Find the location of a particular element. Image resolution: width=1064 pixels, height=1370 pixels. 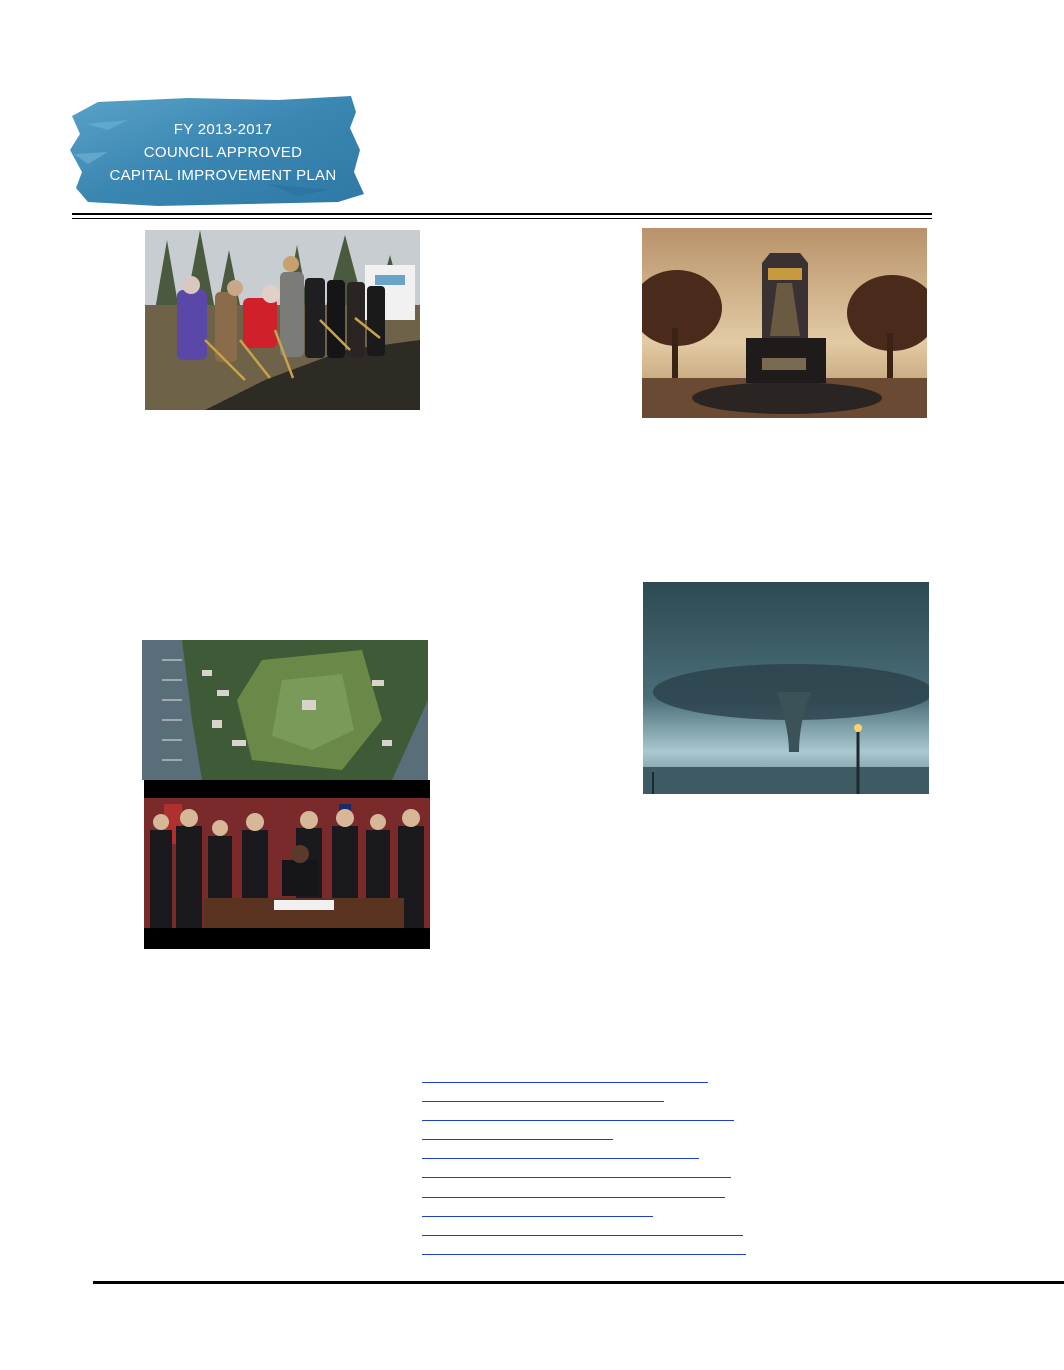

banner-line-3: CAPITAL IMPROVEMENT PLAN is located at coordinates (223, 175).